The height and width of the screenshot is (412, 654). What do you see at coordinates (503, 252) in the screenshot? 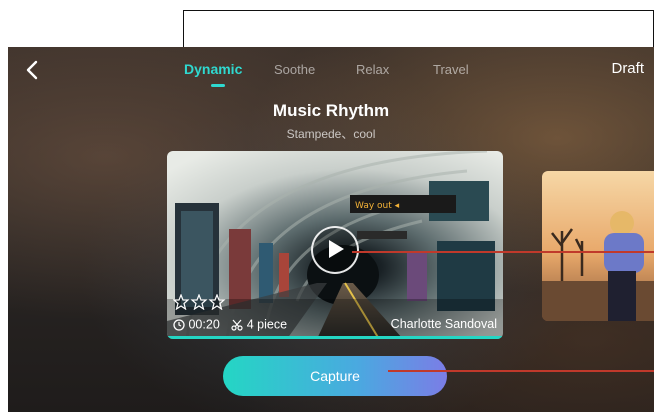
I see `annotation-pointer-play` at bounding box center [503, 252].